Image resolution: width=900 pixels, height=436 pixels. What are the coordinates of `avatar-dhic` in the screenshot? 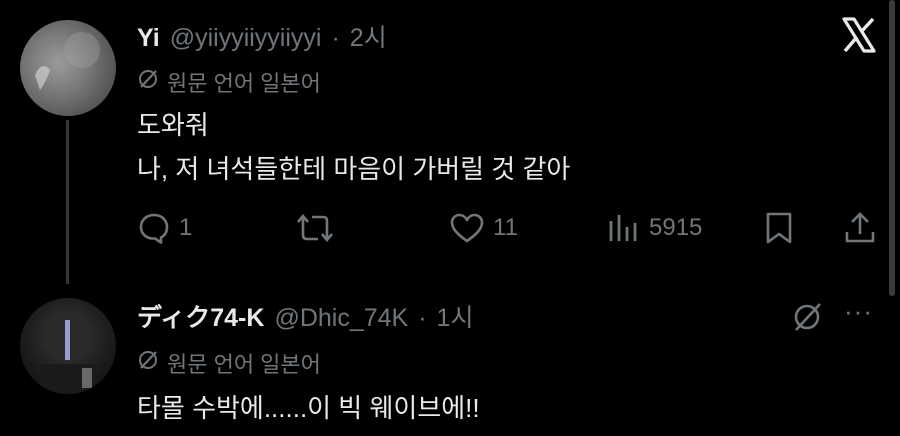 It's located at (68, 346).